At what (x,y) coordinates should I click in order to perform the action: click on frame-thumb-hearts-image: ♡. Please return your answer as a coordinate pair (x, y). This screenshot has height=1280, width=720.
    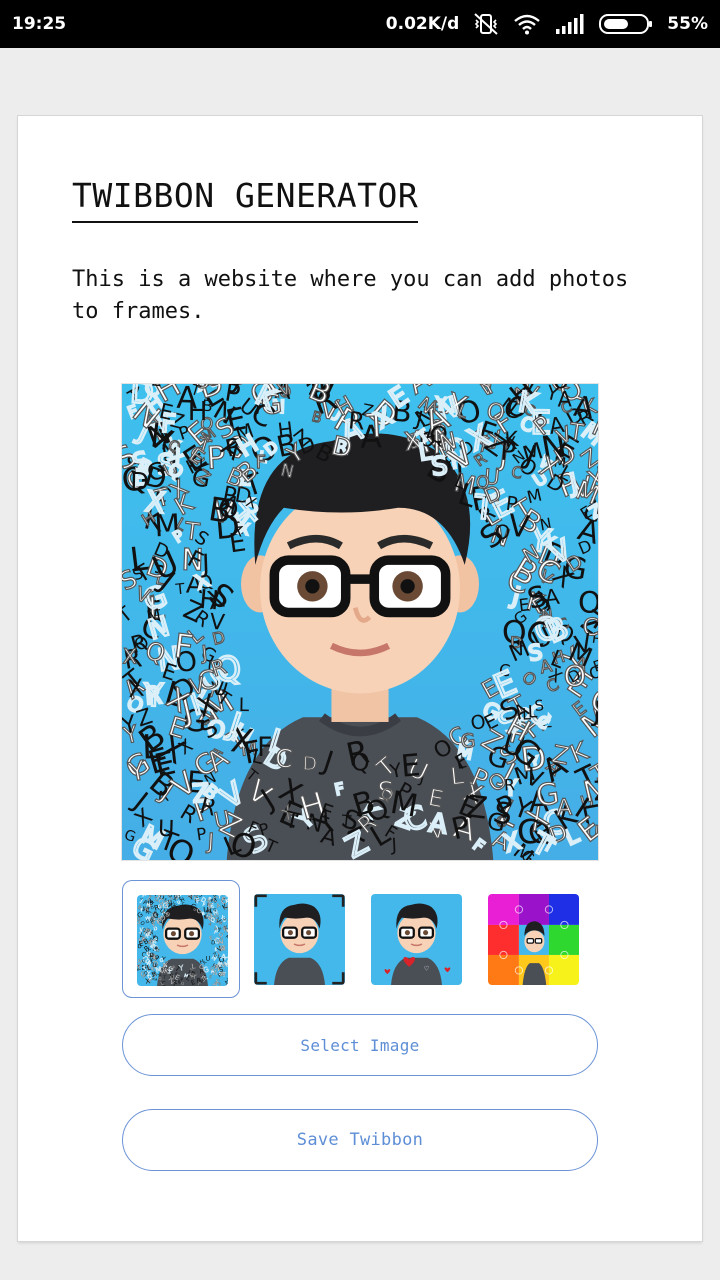
    Looking at the image, I should click on (416, 939).